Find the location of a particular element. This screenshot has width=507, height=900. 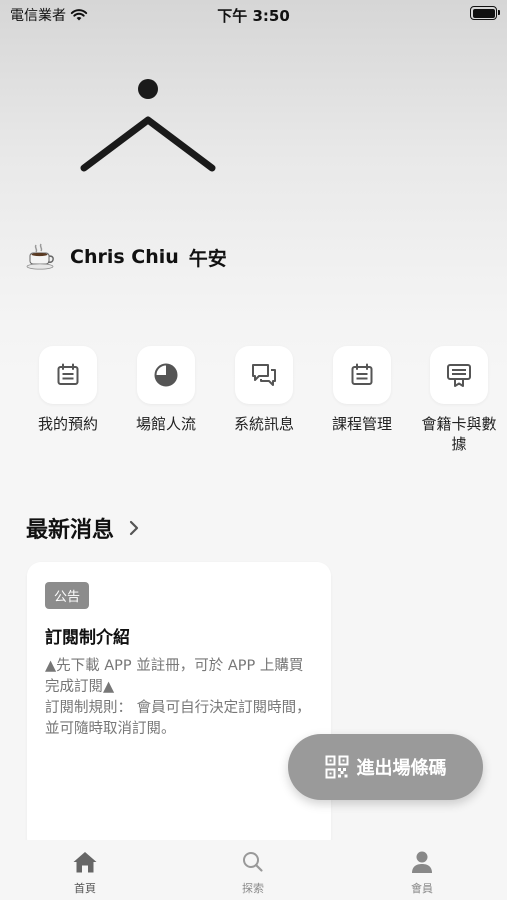

status-time: 下午 3:50 is located at coordinates (253, 16).